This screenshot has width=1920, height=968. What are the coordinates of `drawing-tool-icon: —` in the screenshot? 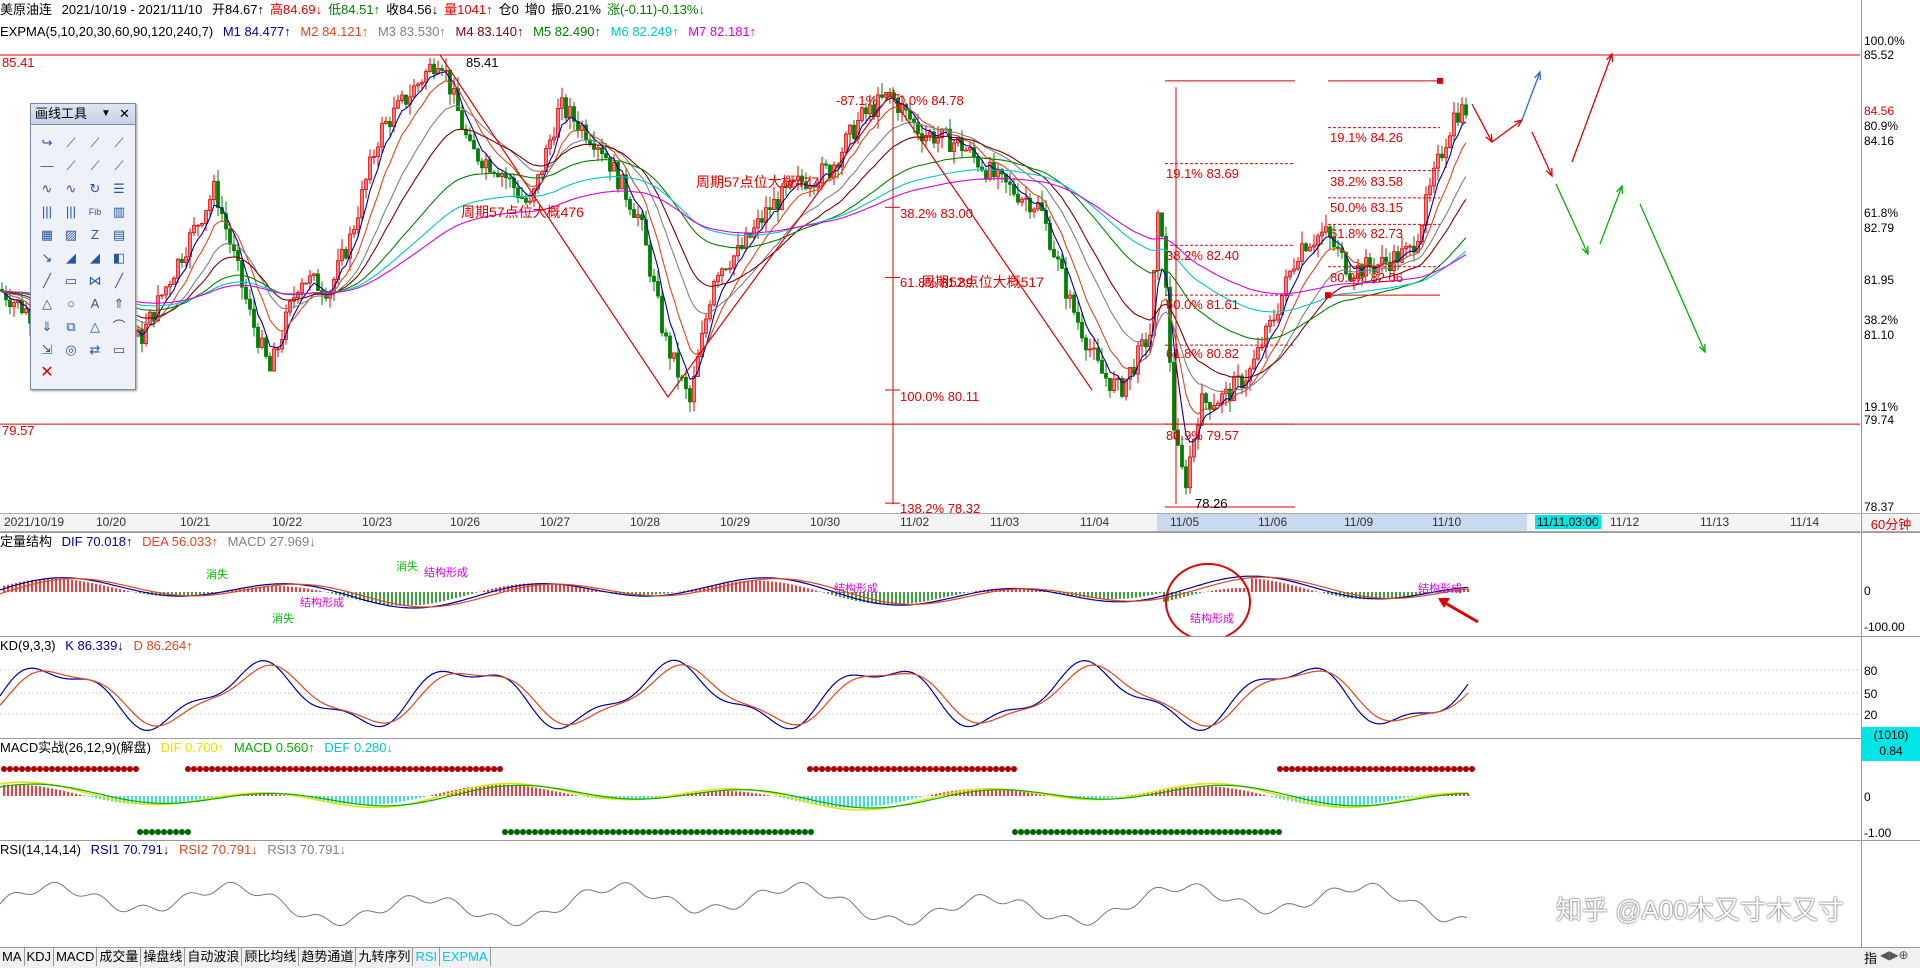 It's located at (47, 166).